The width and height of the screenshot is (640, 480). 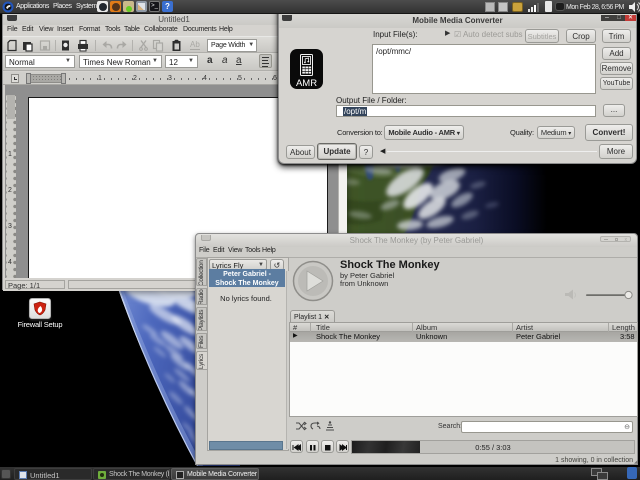 I want to click on svg-text: AMR, so click(x=306, y=83).